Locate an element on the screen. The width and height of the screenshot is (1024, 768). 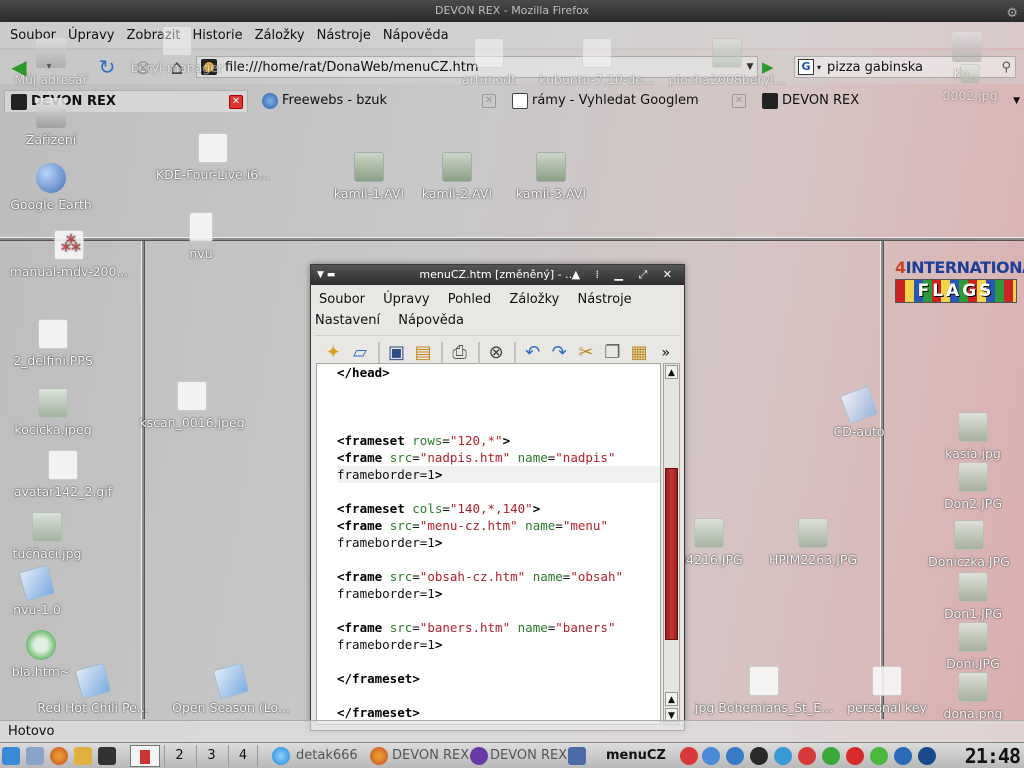
settings-icon is located at coordinates (735, 756).